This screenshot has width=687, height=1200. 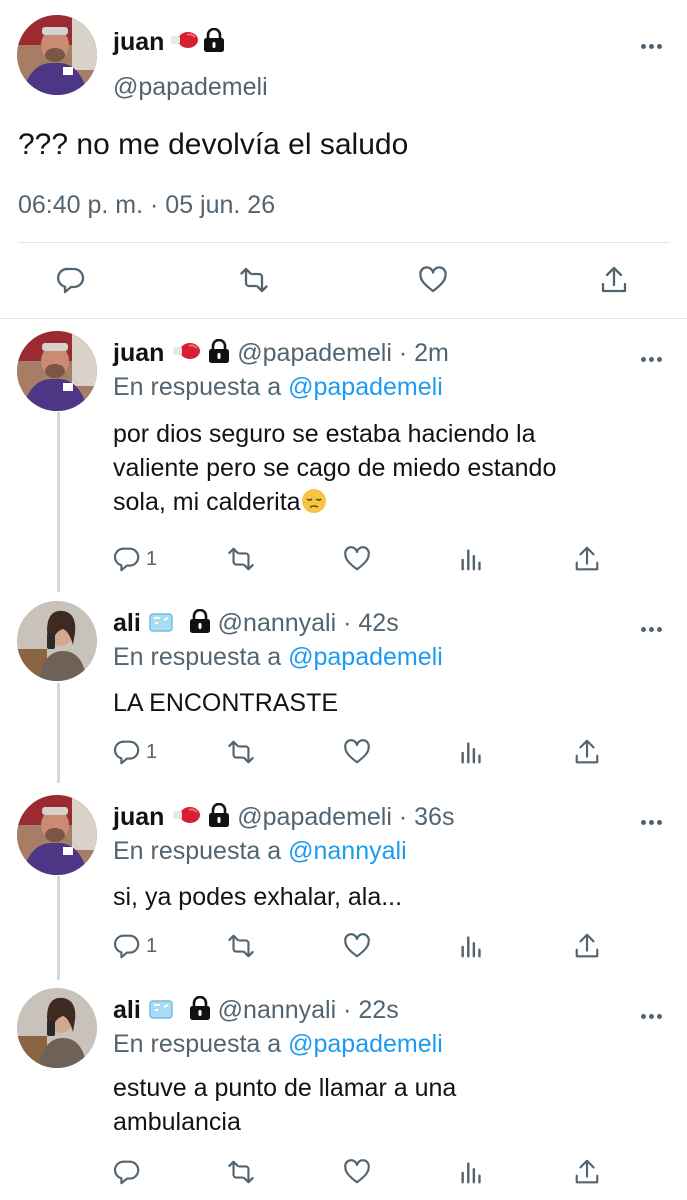 What do you see at coordinates (285, 1088) in the screenshot?
I see `reply-text-line: estuve a punto de llamar a una` at bounding box center [285, 1088].